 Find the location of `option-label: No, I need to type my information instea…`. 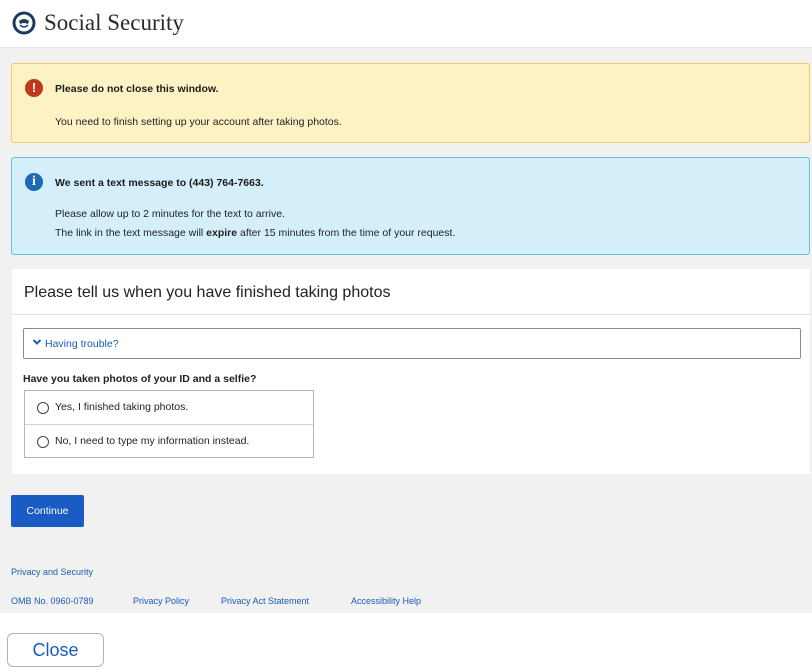

option-label: No, I need to type my information instea… is located at coordinates (152, 441).